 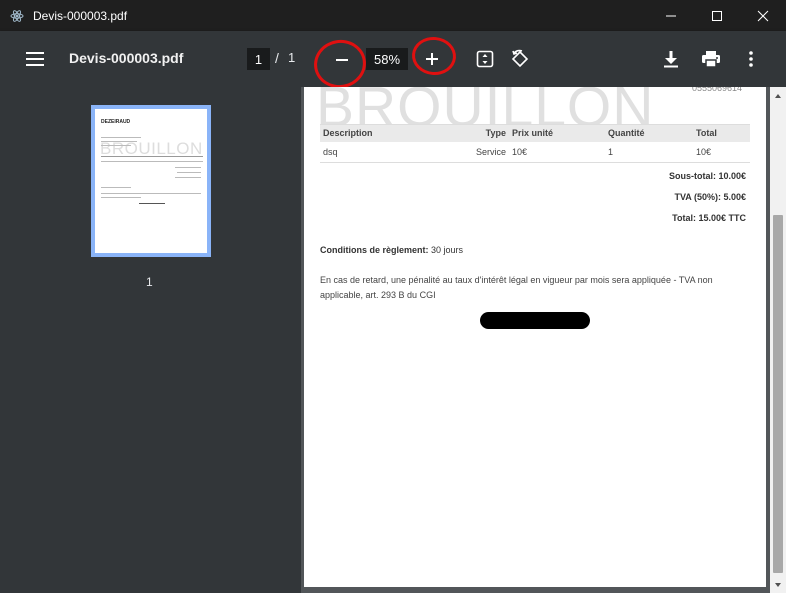 I want to click on conditions-label: Conditions de règlement:, so click(x=374, y=250).